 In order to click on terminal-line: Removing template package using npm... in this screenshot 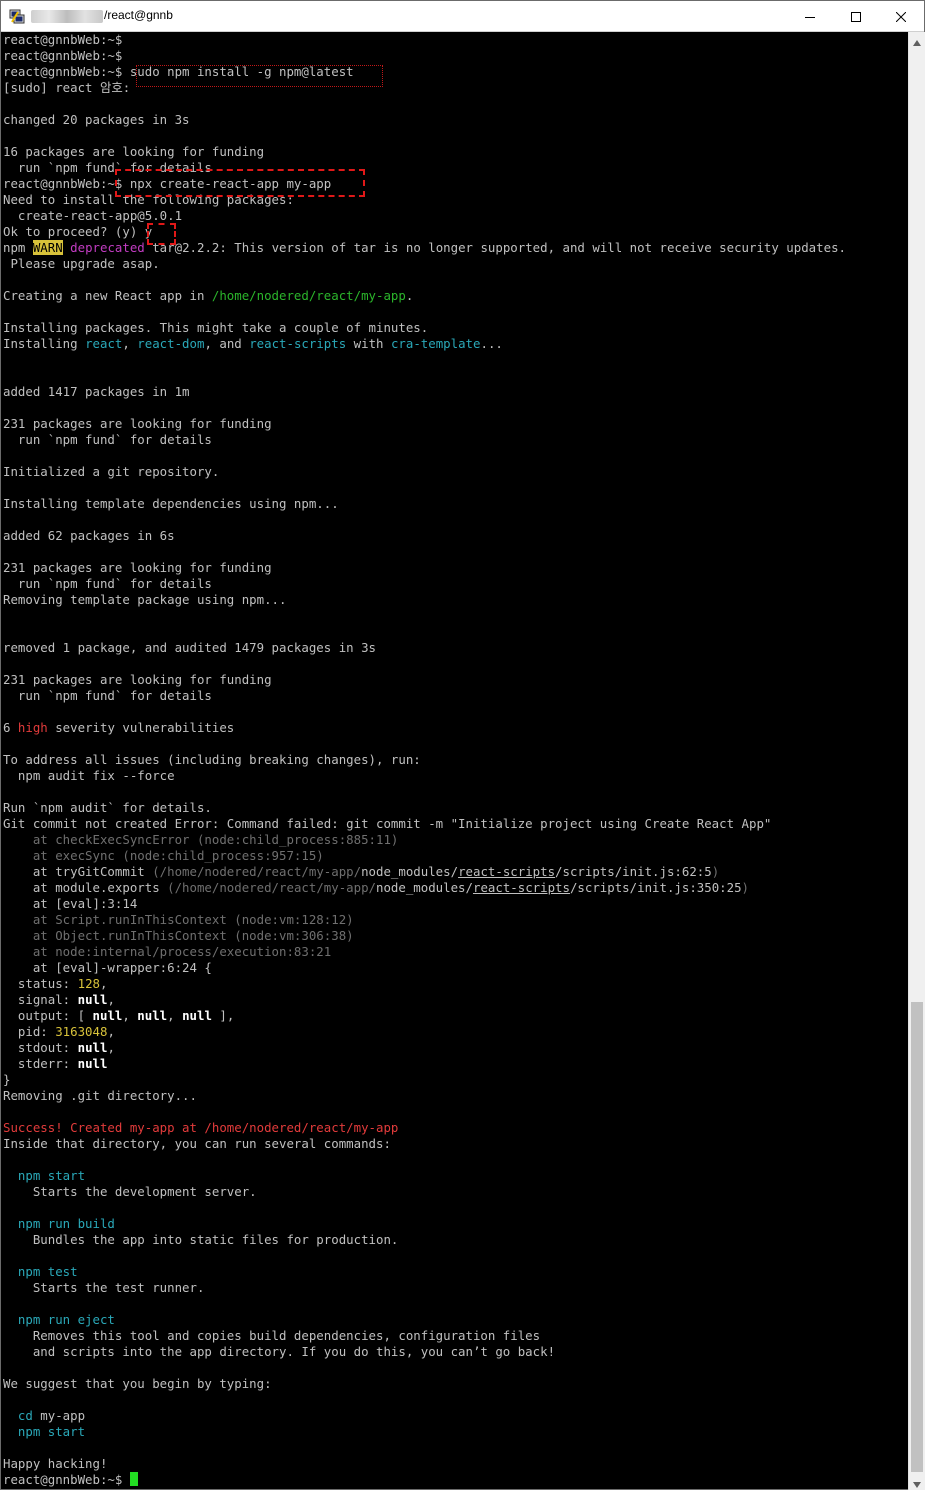, I will do `click(455, 600)`.